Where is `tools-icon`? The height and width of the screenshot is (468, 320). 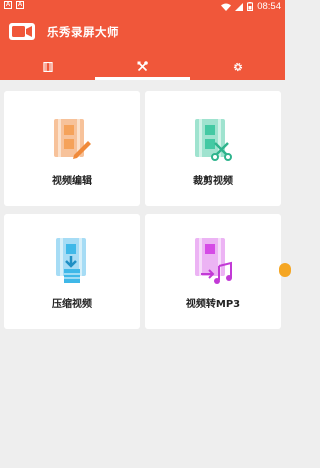
tools-icon is located at coordinates (142, 66).